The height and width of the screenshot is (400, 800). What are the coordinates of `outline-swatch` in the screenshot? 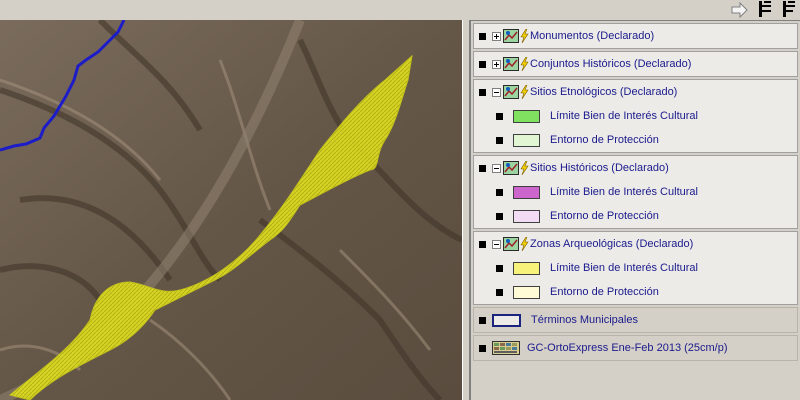 It's located at (506, 320).